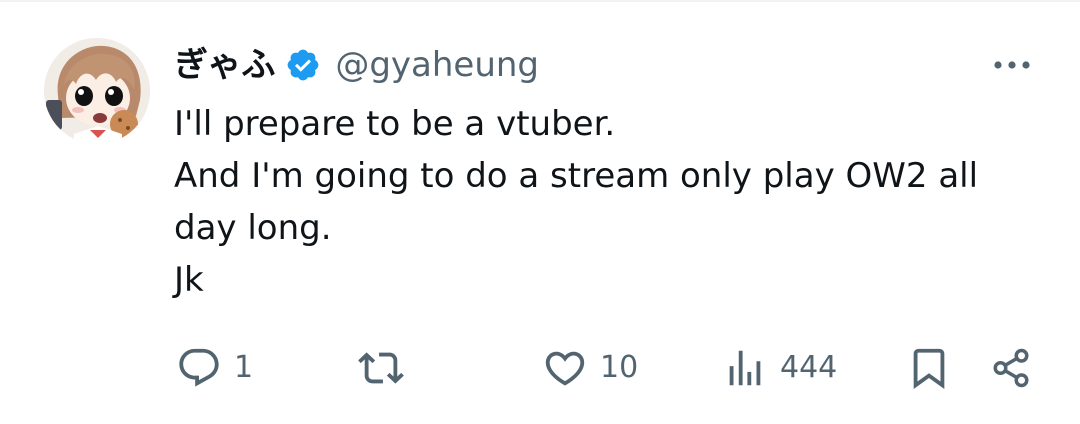  I want to click on like-button: 10, so click(590, 368).